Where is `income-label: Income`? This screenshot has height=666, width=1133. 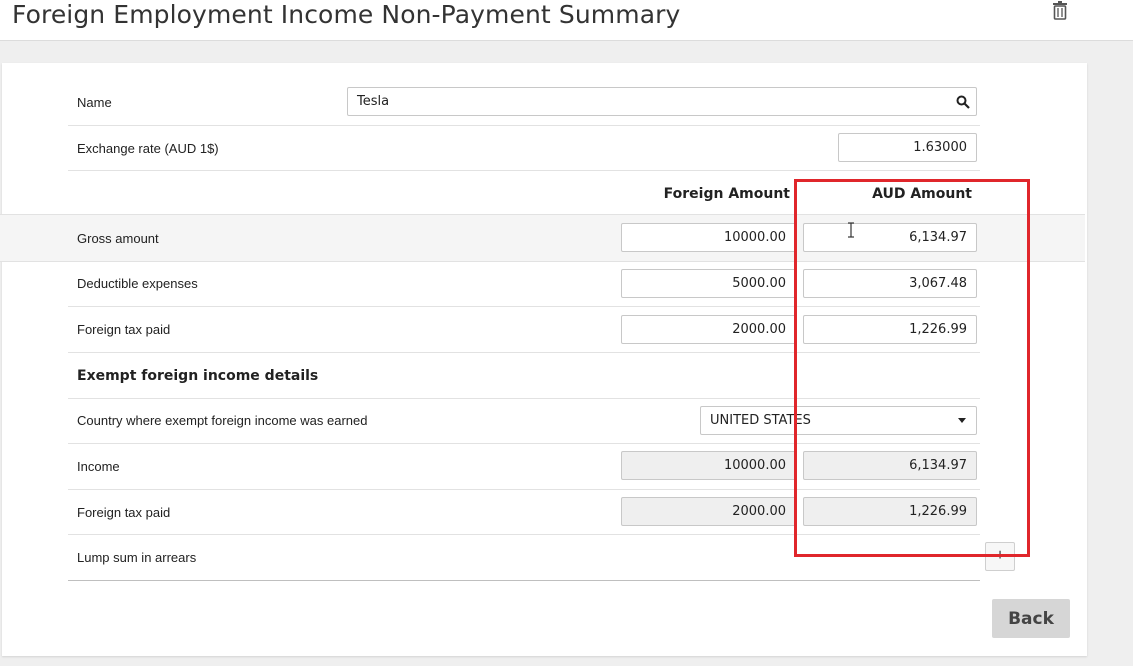
income-label: Income is located at coordinates (98, 466).